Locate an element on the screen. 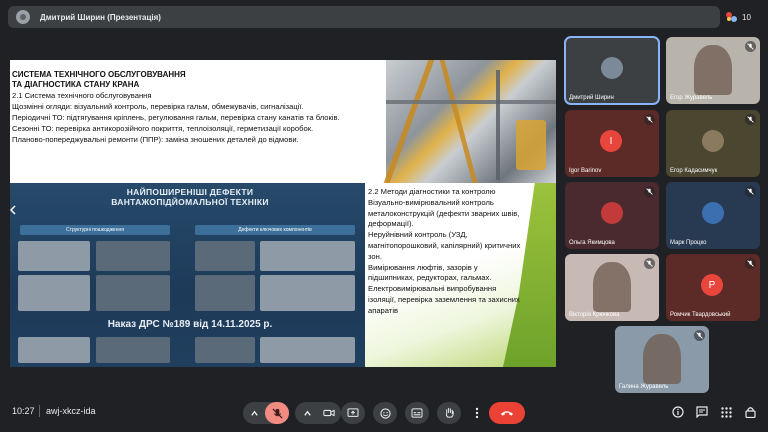 Image resolution: width=768 pixels, height=432 pixels. chat-icon is located at coordinates (702, 412).